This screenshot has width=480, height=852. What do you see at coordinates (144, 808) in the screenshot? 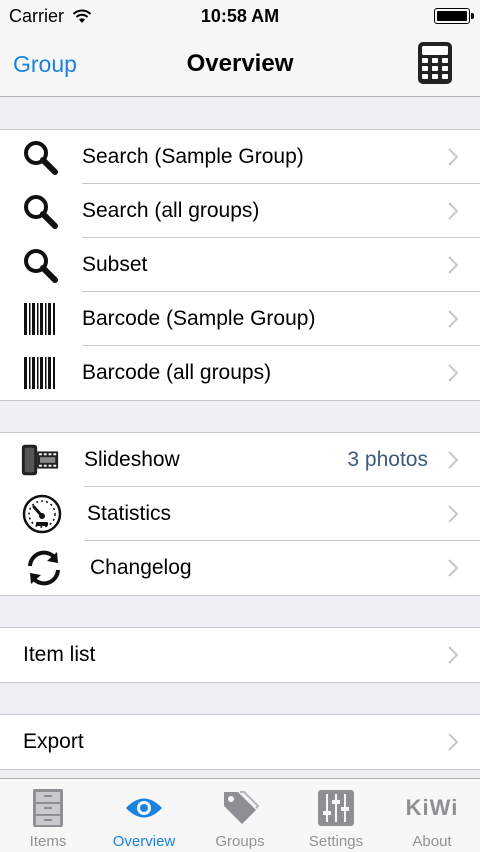
I see `eye-icon` at bounding box center [144, 808].